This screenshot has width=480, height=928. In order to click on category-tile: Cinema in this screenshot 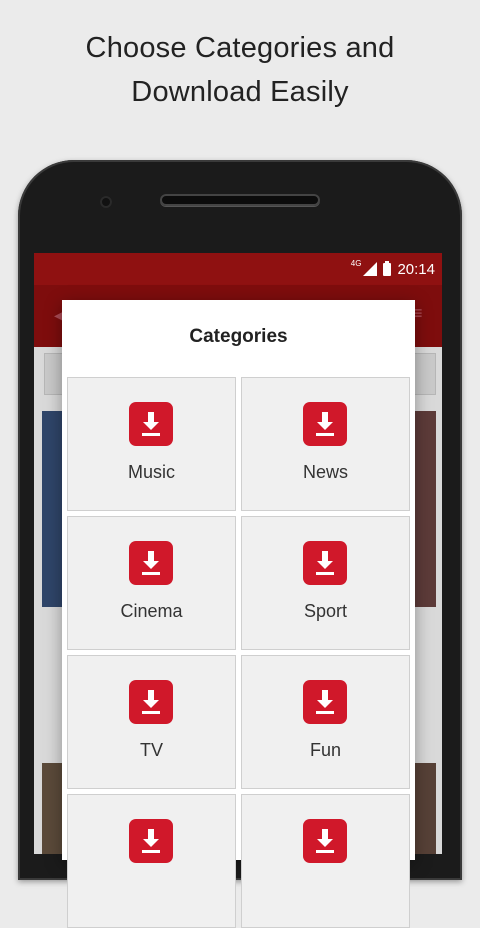, I will do `click(151, 583)`.